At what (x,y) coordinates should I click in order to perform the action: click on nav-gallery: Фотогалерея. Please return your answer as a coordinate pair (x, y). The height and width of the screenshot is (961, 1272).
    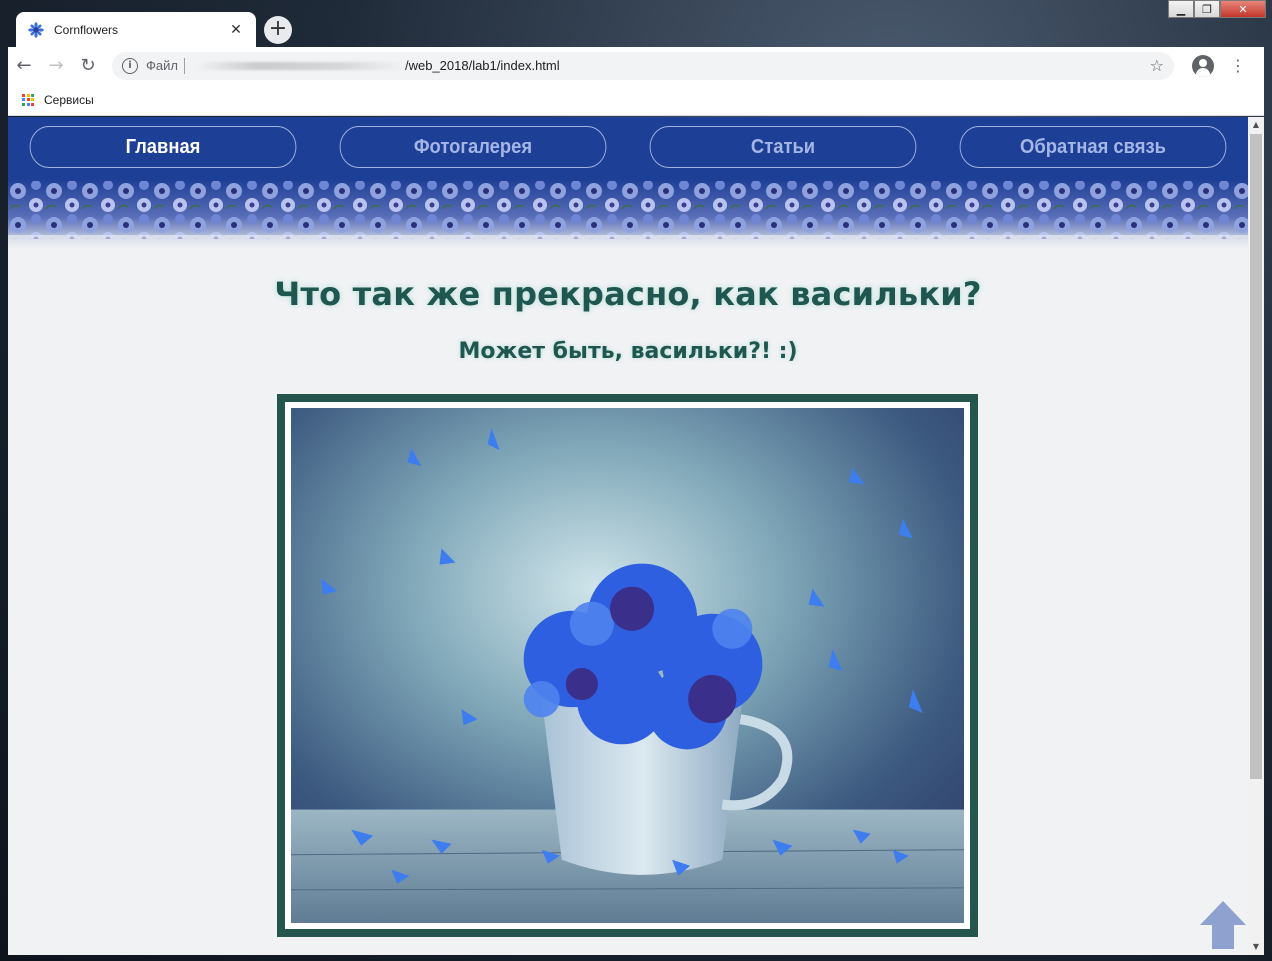
    Looking at the image, I should click on (473, 147).